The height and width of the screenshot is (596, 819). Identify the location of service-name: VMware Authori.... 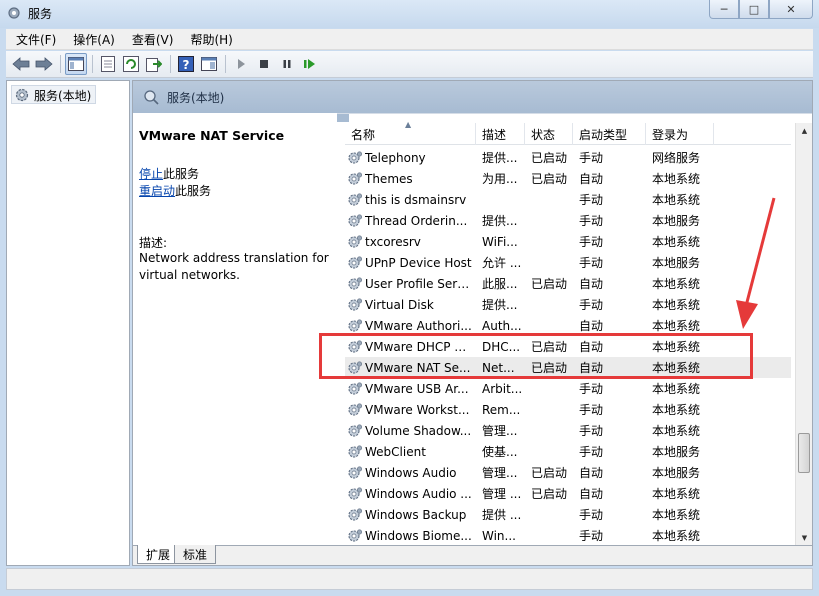
(418, 325).